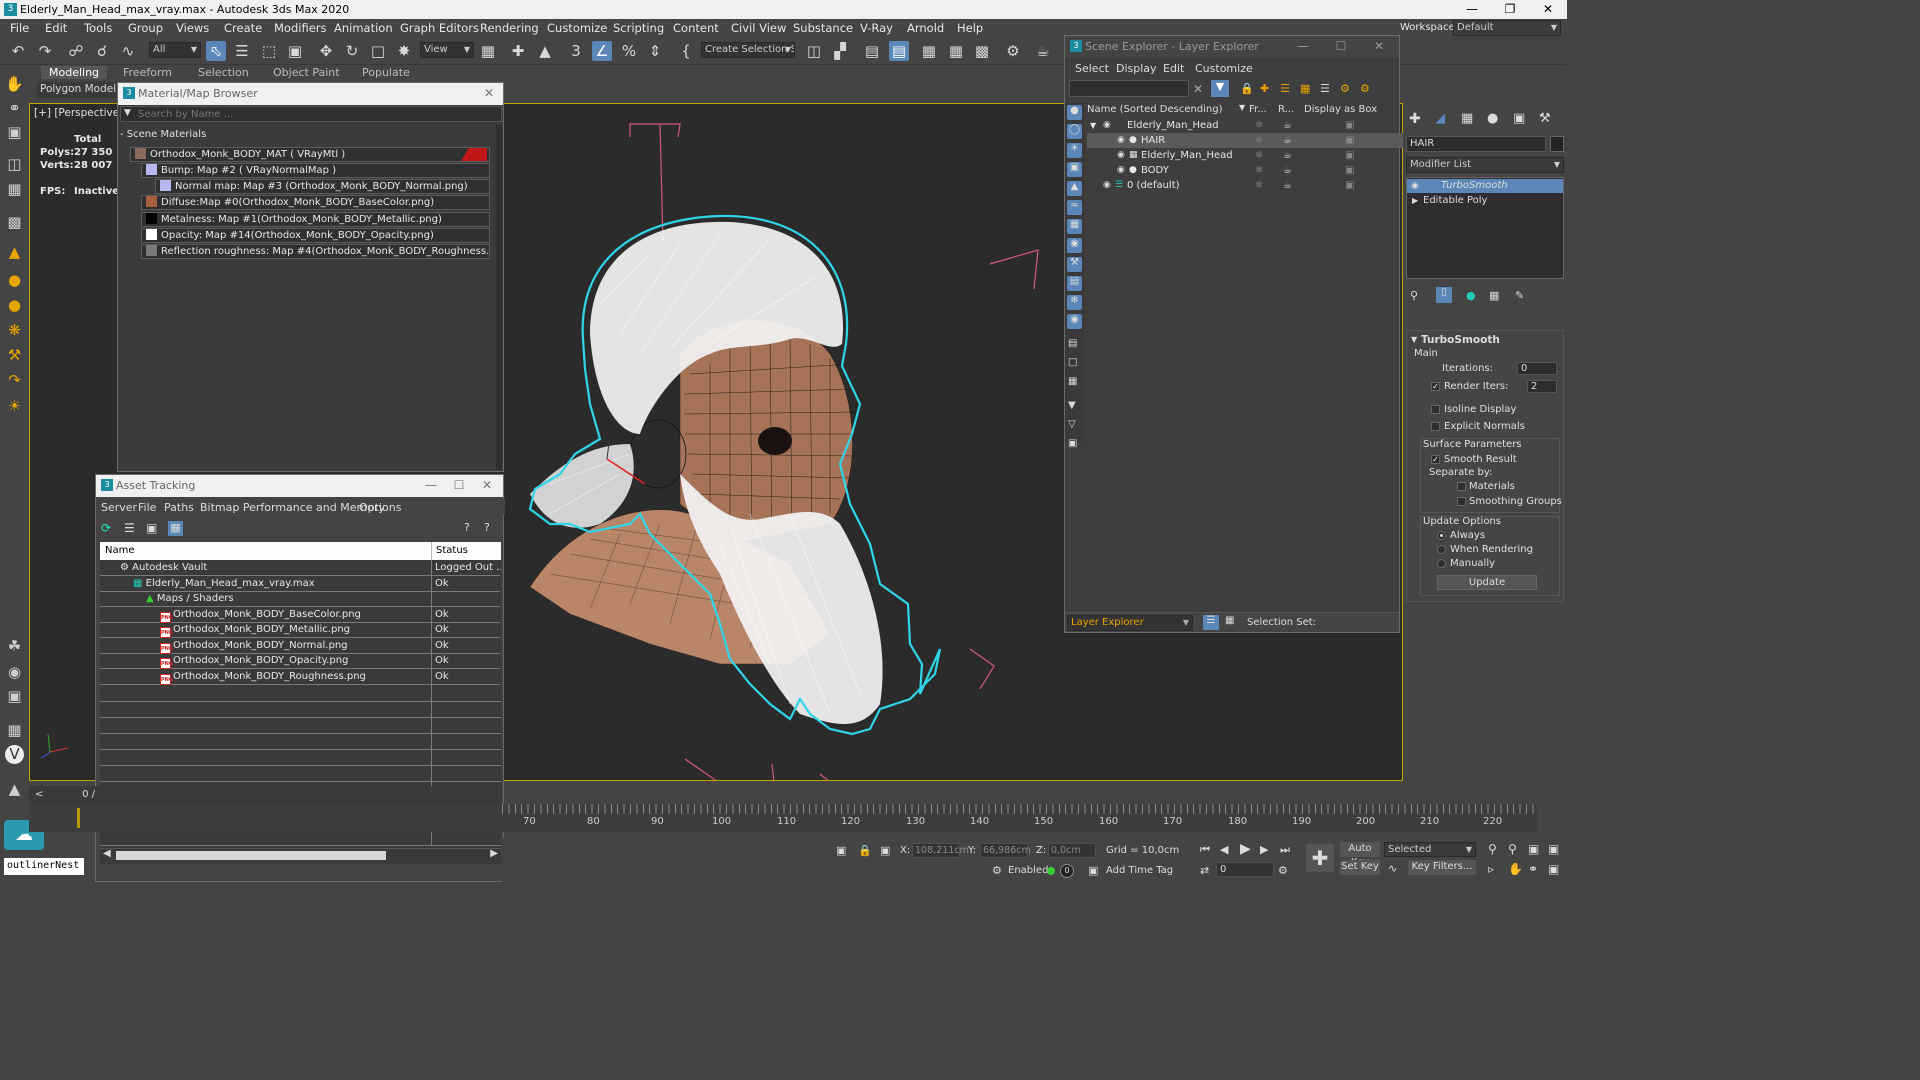 The height and width of the screenshot is (1080, 1920). I want to click on z-coord-field: 0,0cm, so click(1072, 850).